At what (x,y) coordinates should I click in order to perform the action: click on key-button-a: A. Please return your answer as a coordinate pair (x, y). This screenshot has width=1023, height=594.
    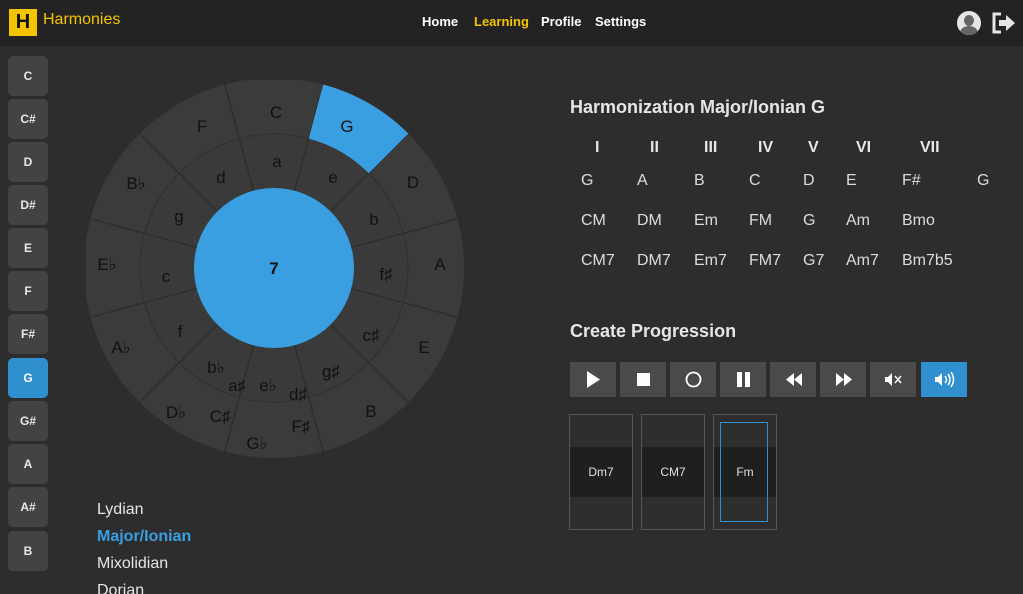
    Looking at the image, I should click on (28, 464).